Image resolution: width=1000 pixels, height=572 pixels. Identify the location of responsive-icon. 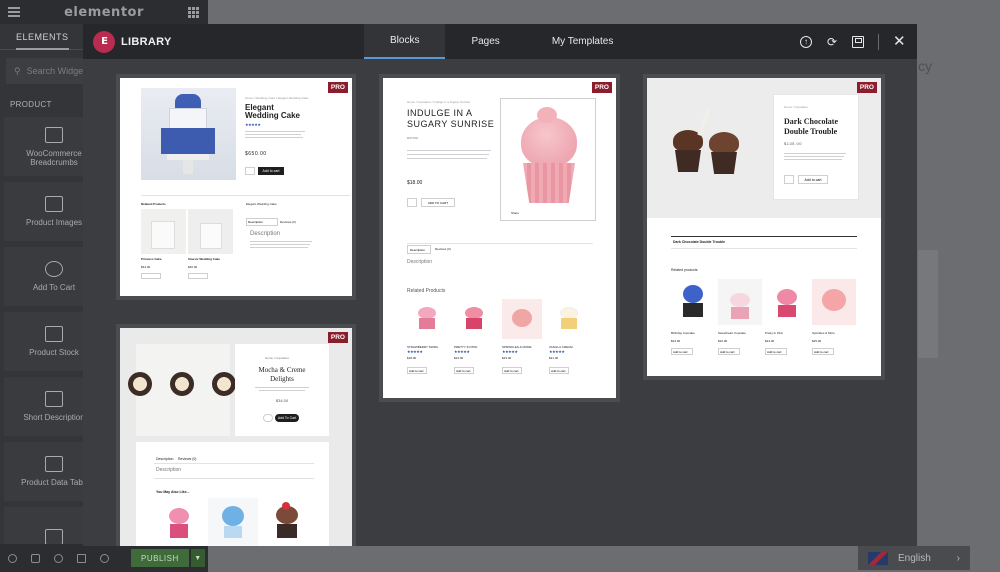
(81, 558).